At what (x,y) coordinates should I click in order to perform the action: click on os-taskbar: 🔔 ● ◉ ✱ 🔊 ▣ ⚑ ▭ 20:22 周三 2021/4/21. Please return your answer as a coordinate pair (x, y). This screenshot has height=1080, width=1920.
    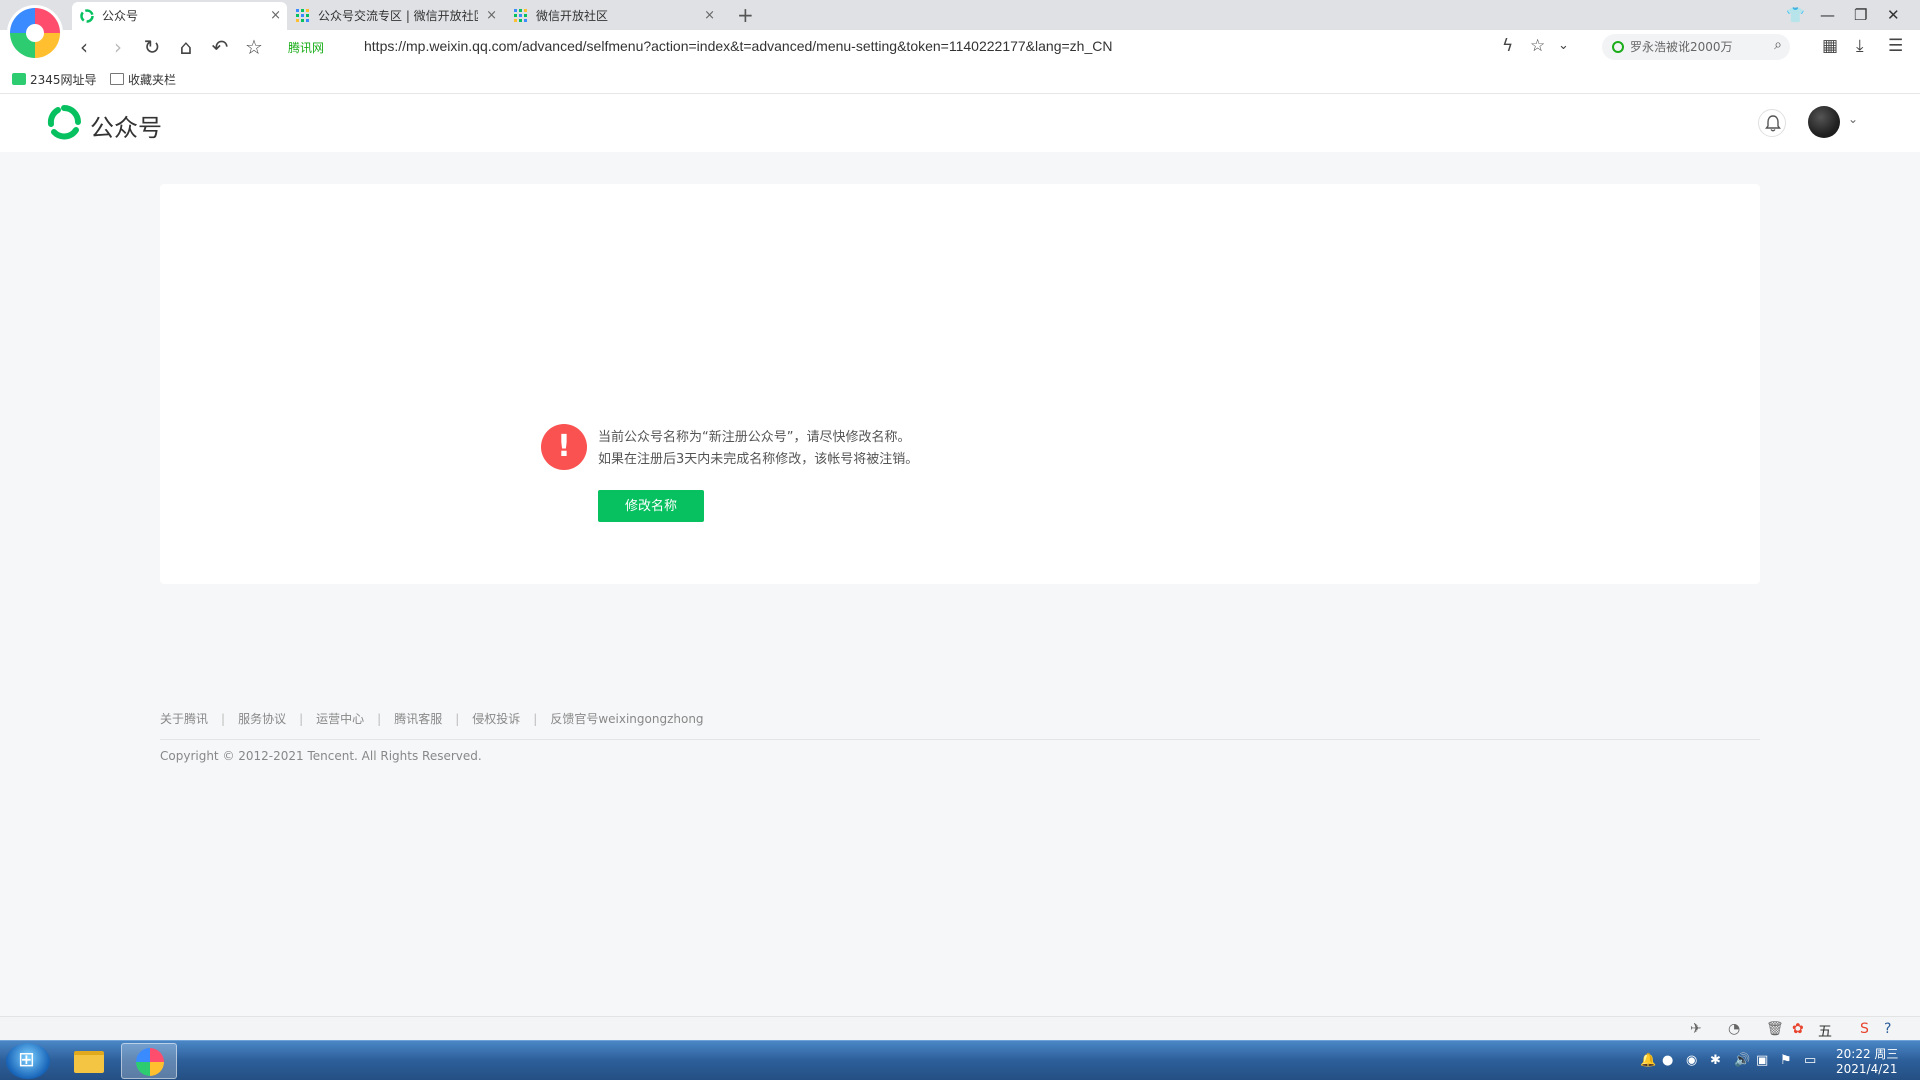
    Looking at the image, I should click on (960, 1060).